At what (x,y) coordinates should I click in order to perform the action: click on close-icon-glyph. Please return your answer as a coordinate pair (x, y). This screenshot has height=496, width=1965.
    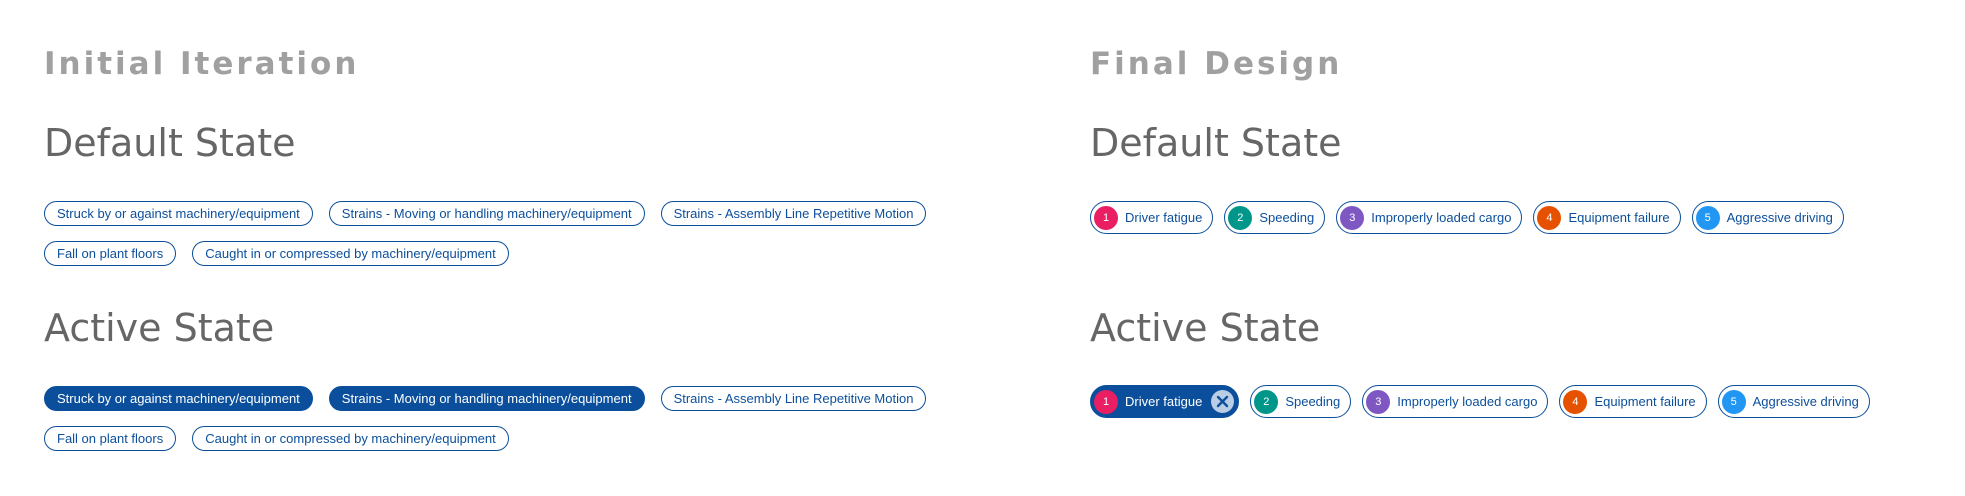
    Looking at the image, I should click on (1223, 401).